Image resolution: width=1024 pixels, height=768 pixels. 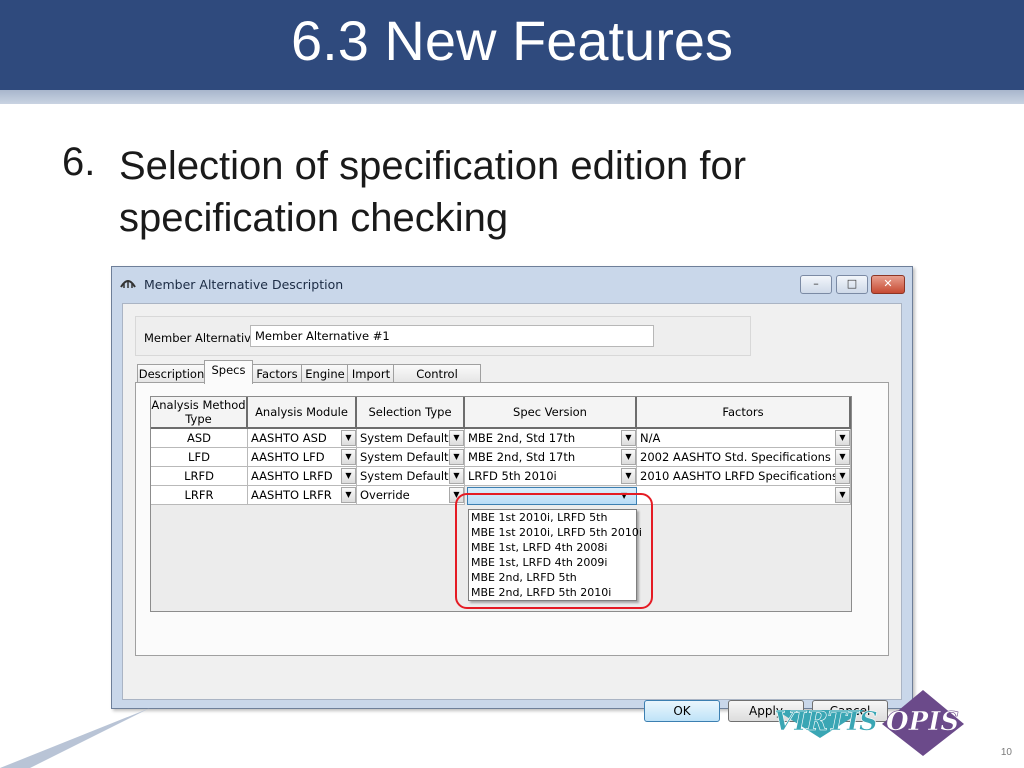 I want to click on page-number: 10, so click(x=1006, y=752).